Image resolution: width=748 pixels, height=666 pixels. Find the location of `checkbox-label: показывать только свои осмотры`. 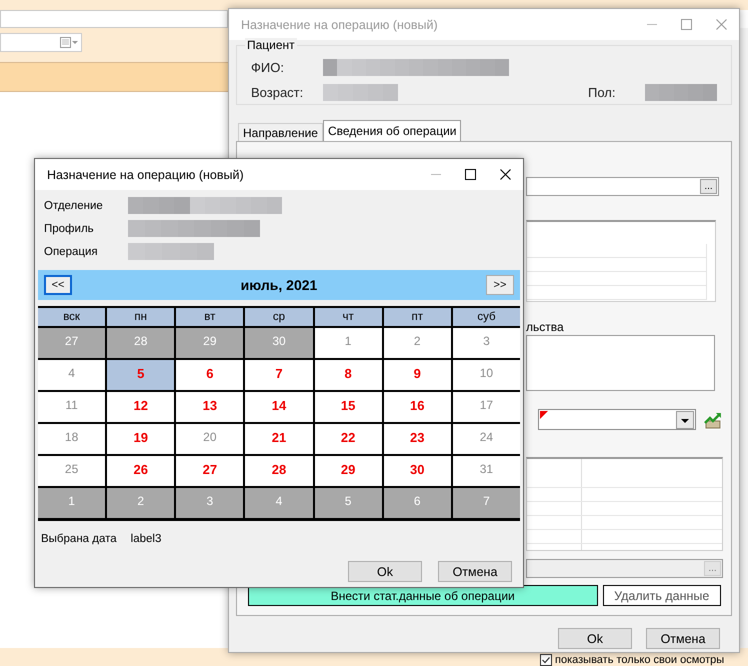

checkbox-label: показывать только свои осмотры is located at coordinates (639, 660).